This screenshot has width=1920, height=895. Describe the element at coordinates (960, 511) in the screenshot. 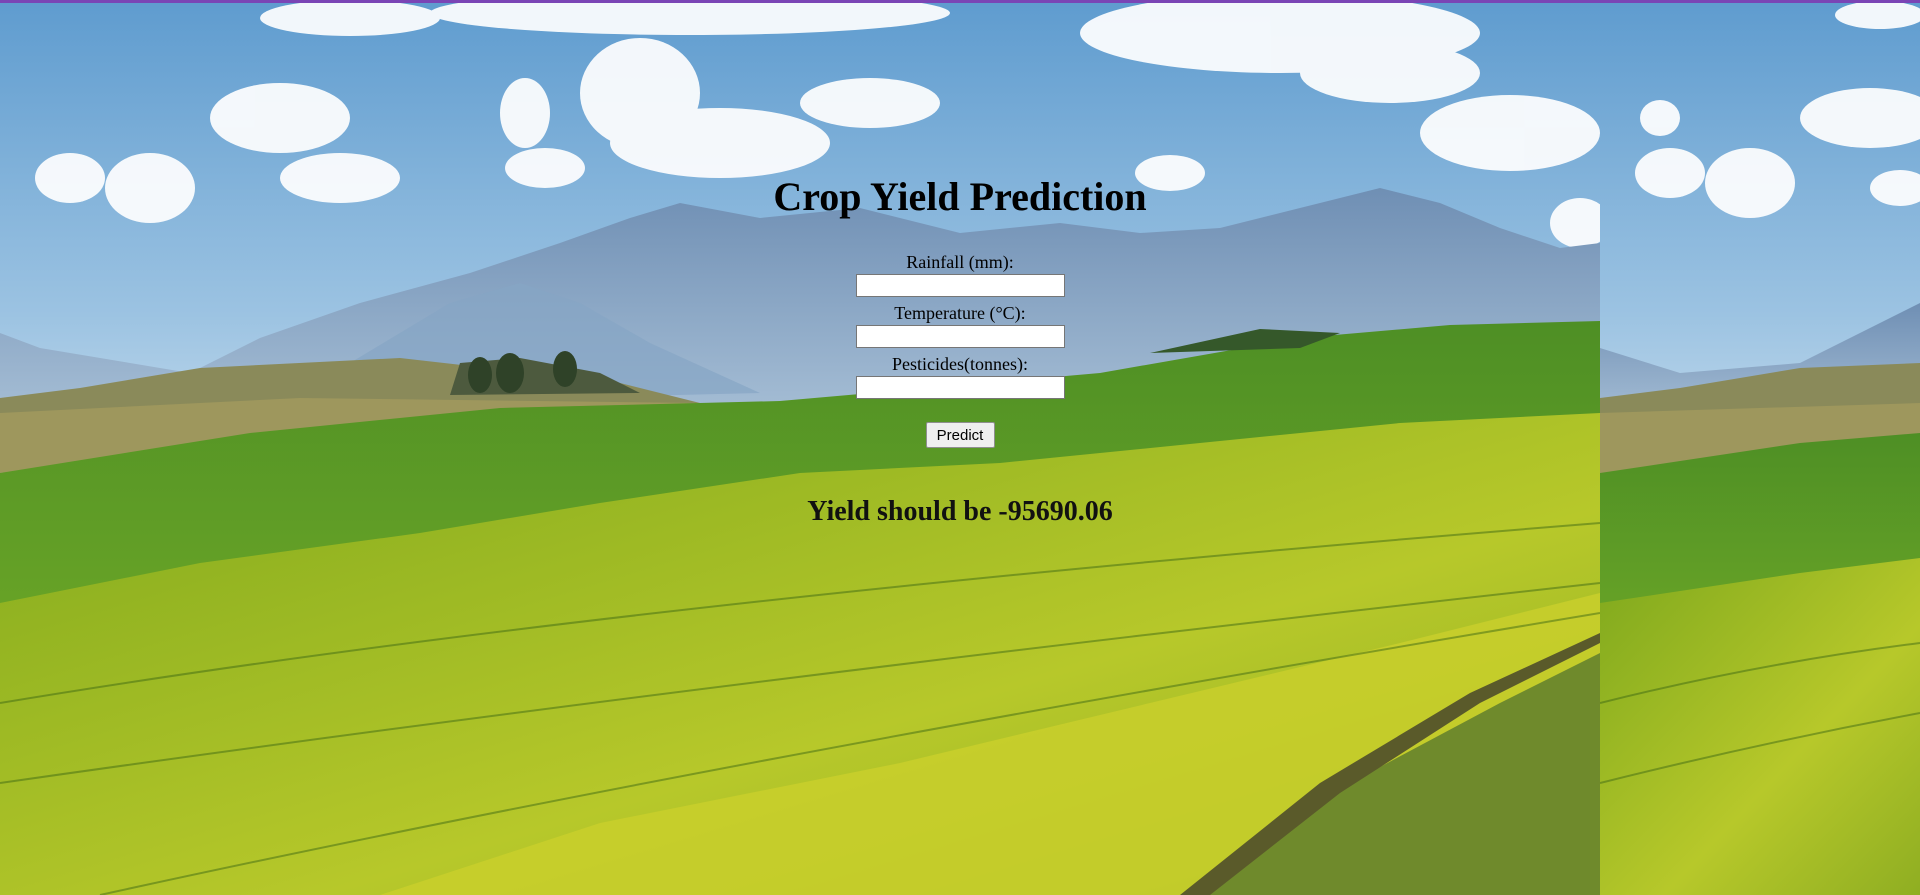

I see `prediction-result: Yield should be -95690.06` at that location.